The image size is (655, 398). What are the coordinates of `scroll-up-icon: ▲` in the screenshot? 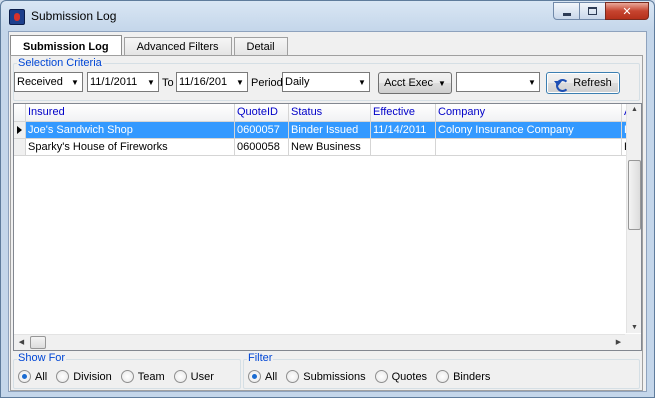 It's located at (634, 109).